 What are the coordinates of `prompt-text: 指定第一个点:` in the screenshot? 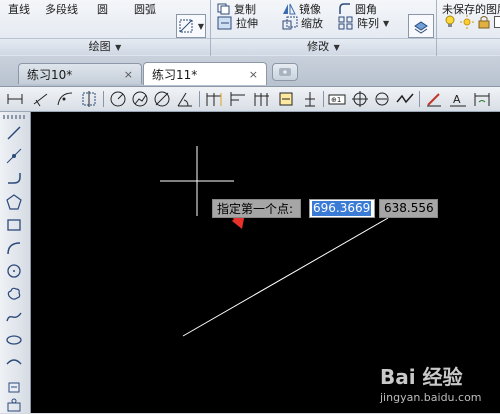 It's located at (255, 209).